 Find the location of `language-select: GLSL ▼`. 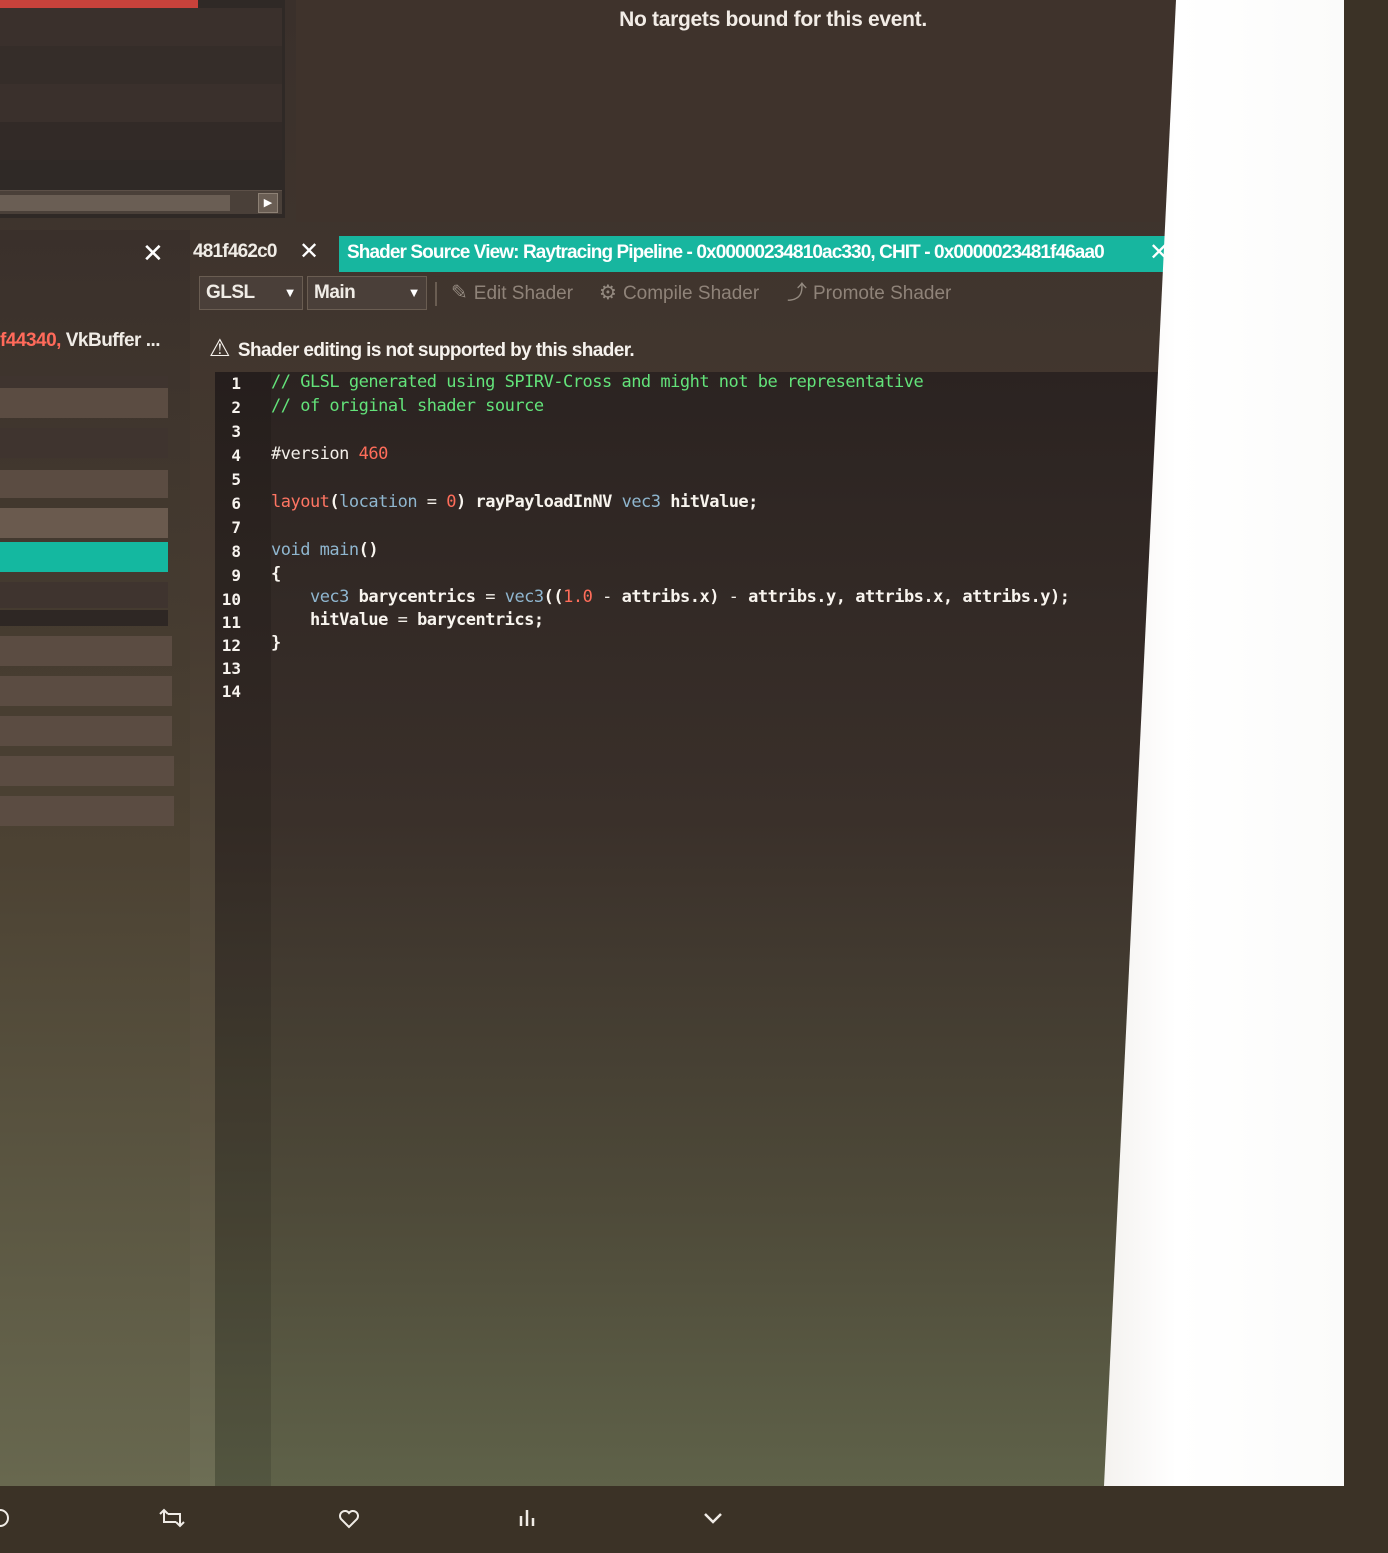

language-select: GLSL ▼ is located at coordinates (251, 293).